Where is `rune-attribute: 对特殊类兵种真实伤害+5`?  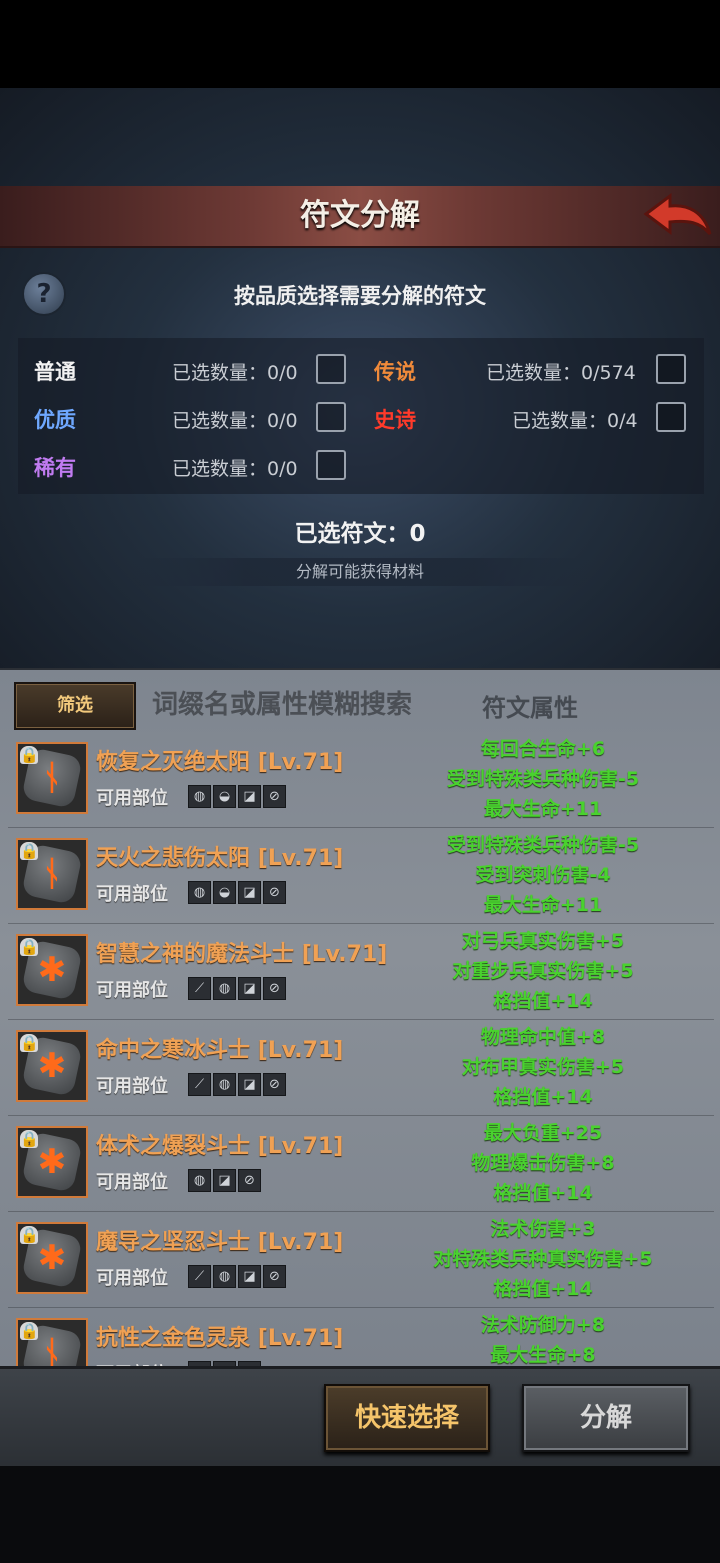
rune-attribute: 对特殊类兵种真实伤害+5 is located at coordinates (543, 1259).